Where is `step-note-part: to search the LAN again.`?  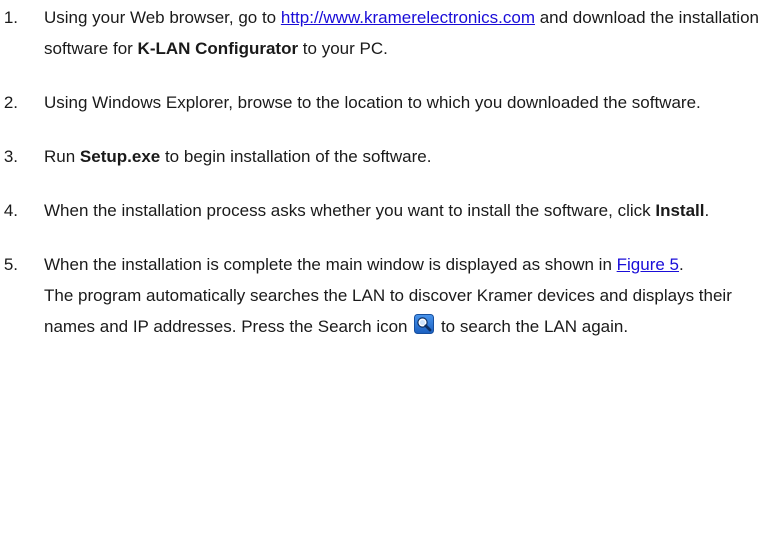
step-note-part: to search the LAN again. is located at coordinates (532, 326).